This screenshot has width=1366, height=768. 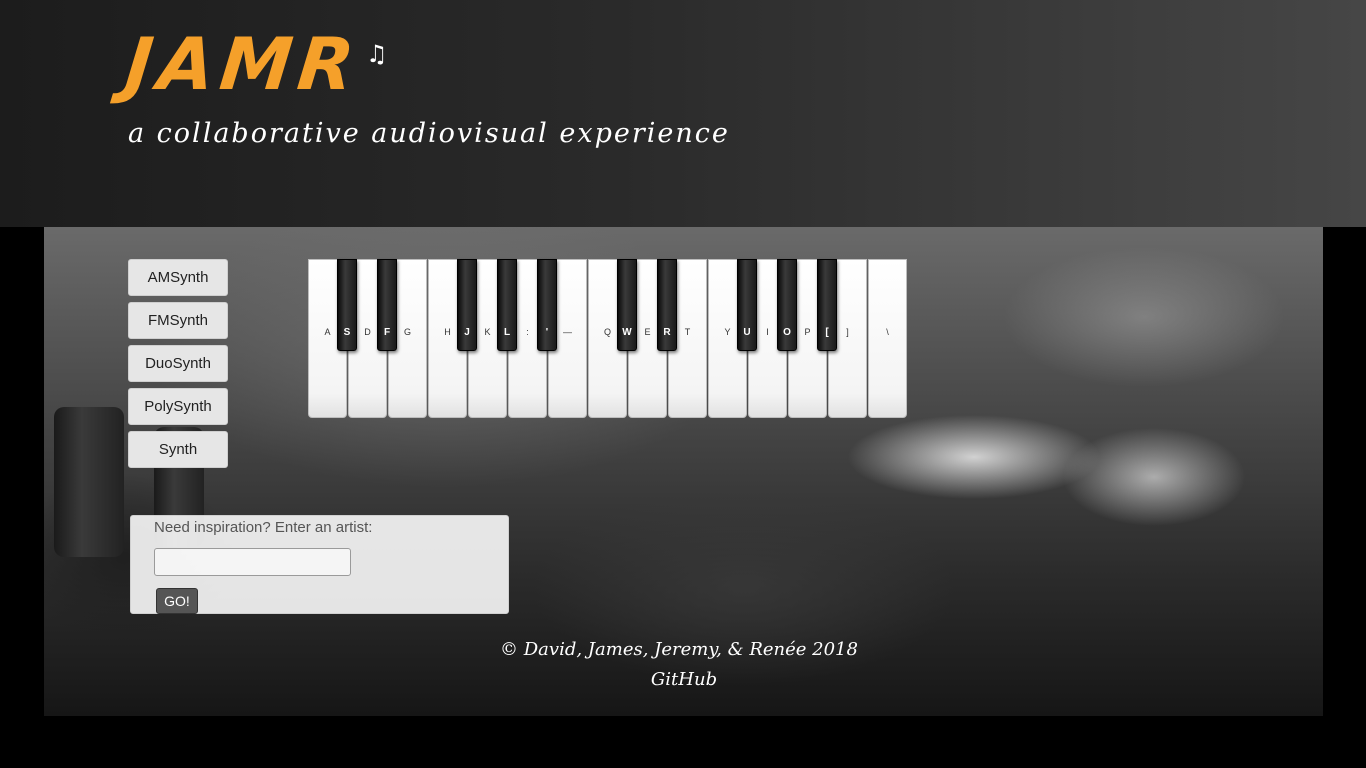 What do you see at coordinates (347, 305) in the screenshot?
I see `black-key: S` at bounding box center [347, 305].